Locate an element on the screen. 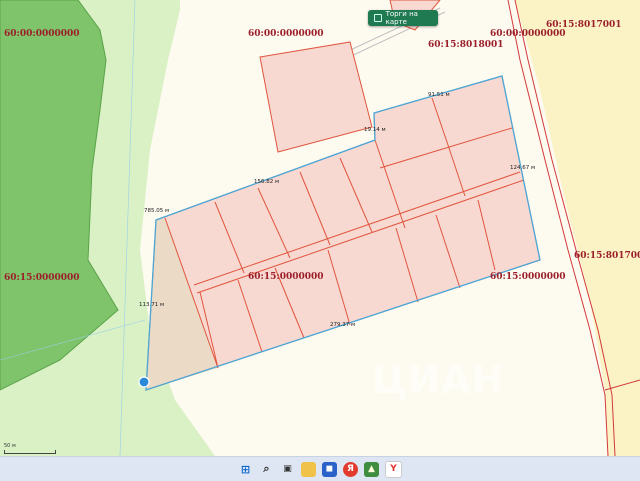 Image resolution: width=640 pixels, height=481 pixels. cadastral-label: 60:15:8018001 is located at coordinates (466, 45).